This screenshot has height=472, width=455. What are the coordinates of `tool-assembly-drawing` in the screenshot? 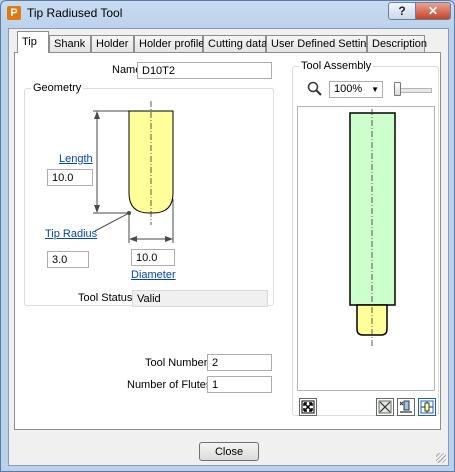 It's located at (372, 228).